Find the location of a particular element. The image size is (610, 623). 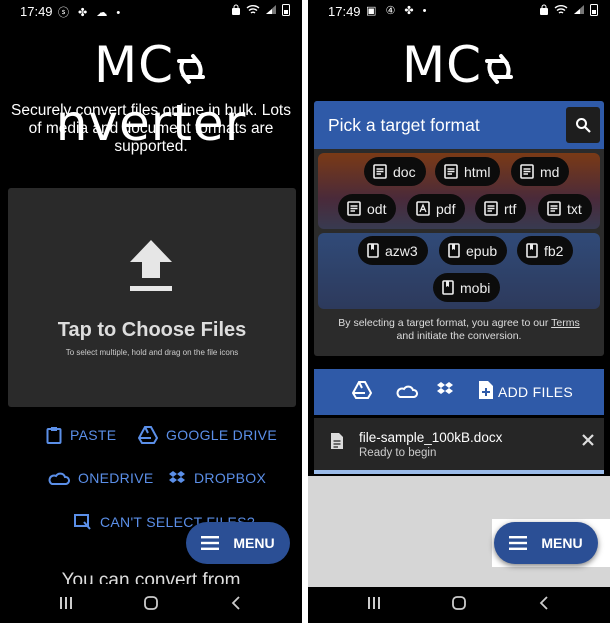

format-chip-azw3: azw3 is located at coordinates (393, 250).